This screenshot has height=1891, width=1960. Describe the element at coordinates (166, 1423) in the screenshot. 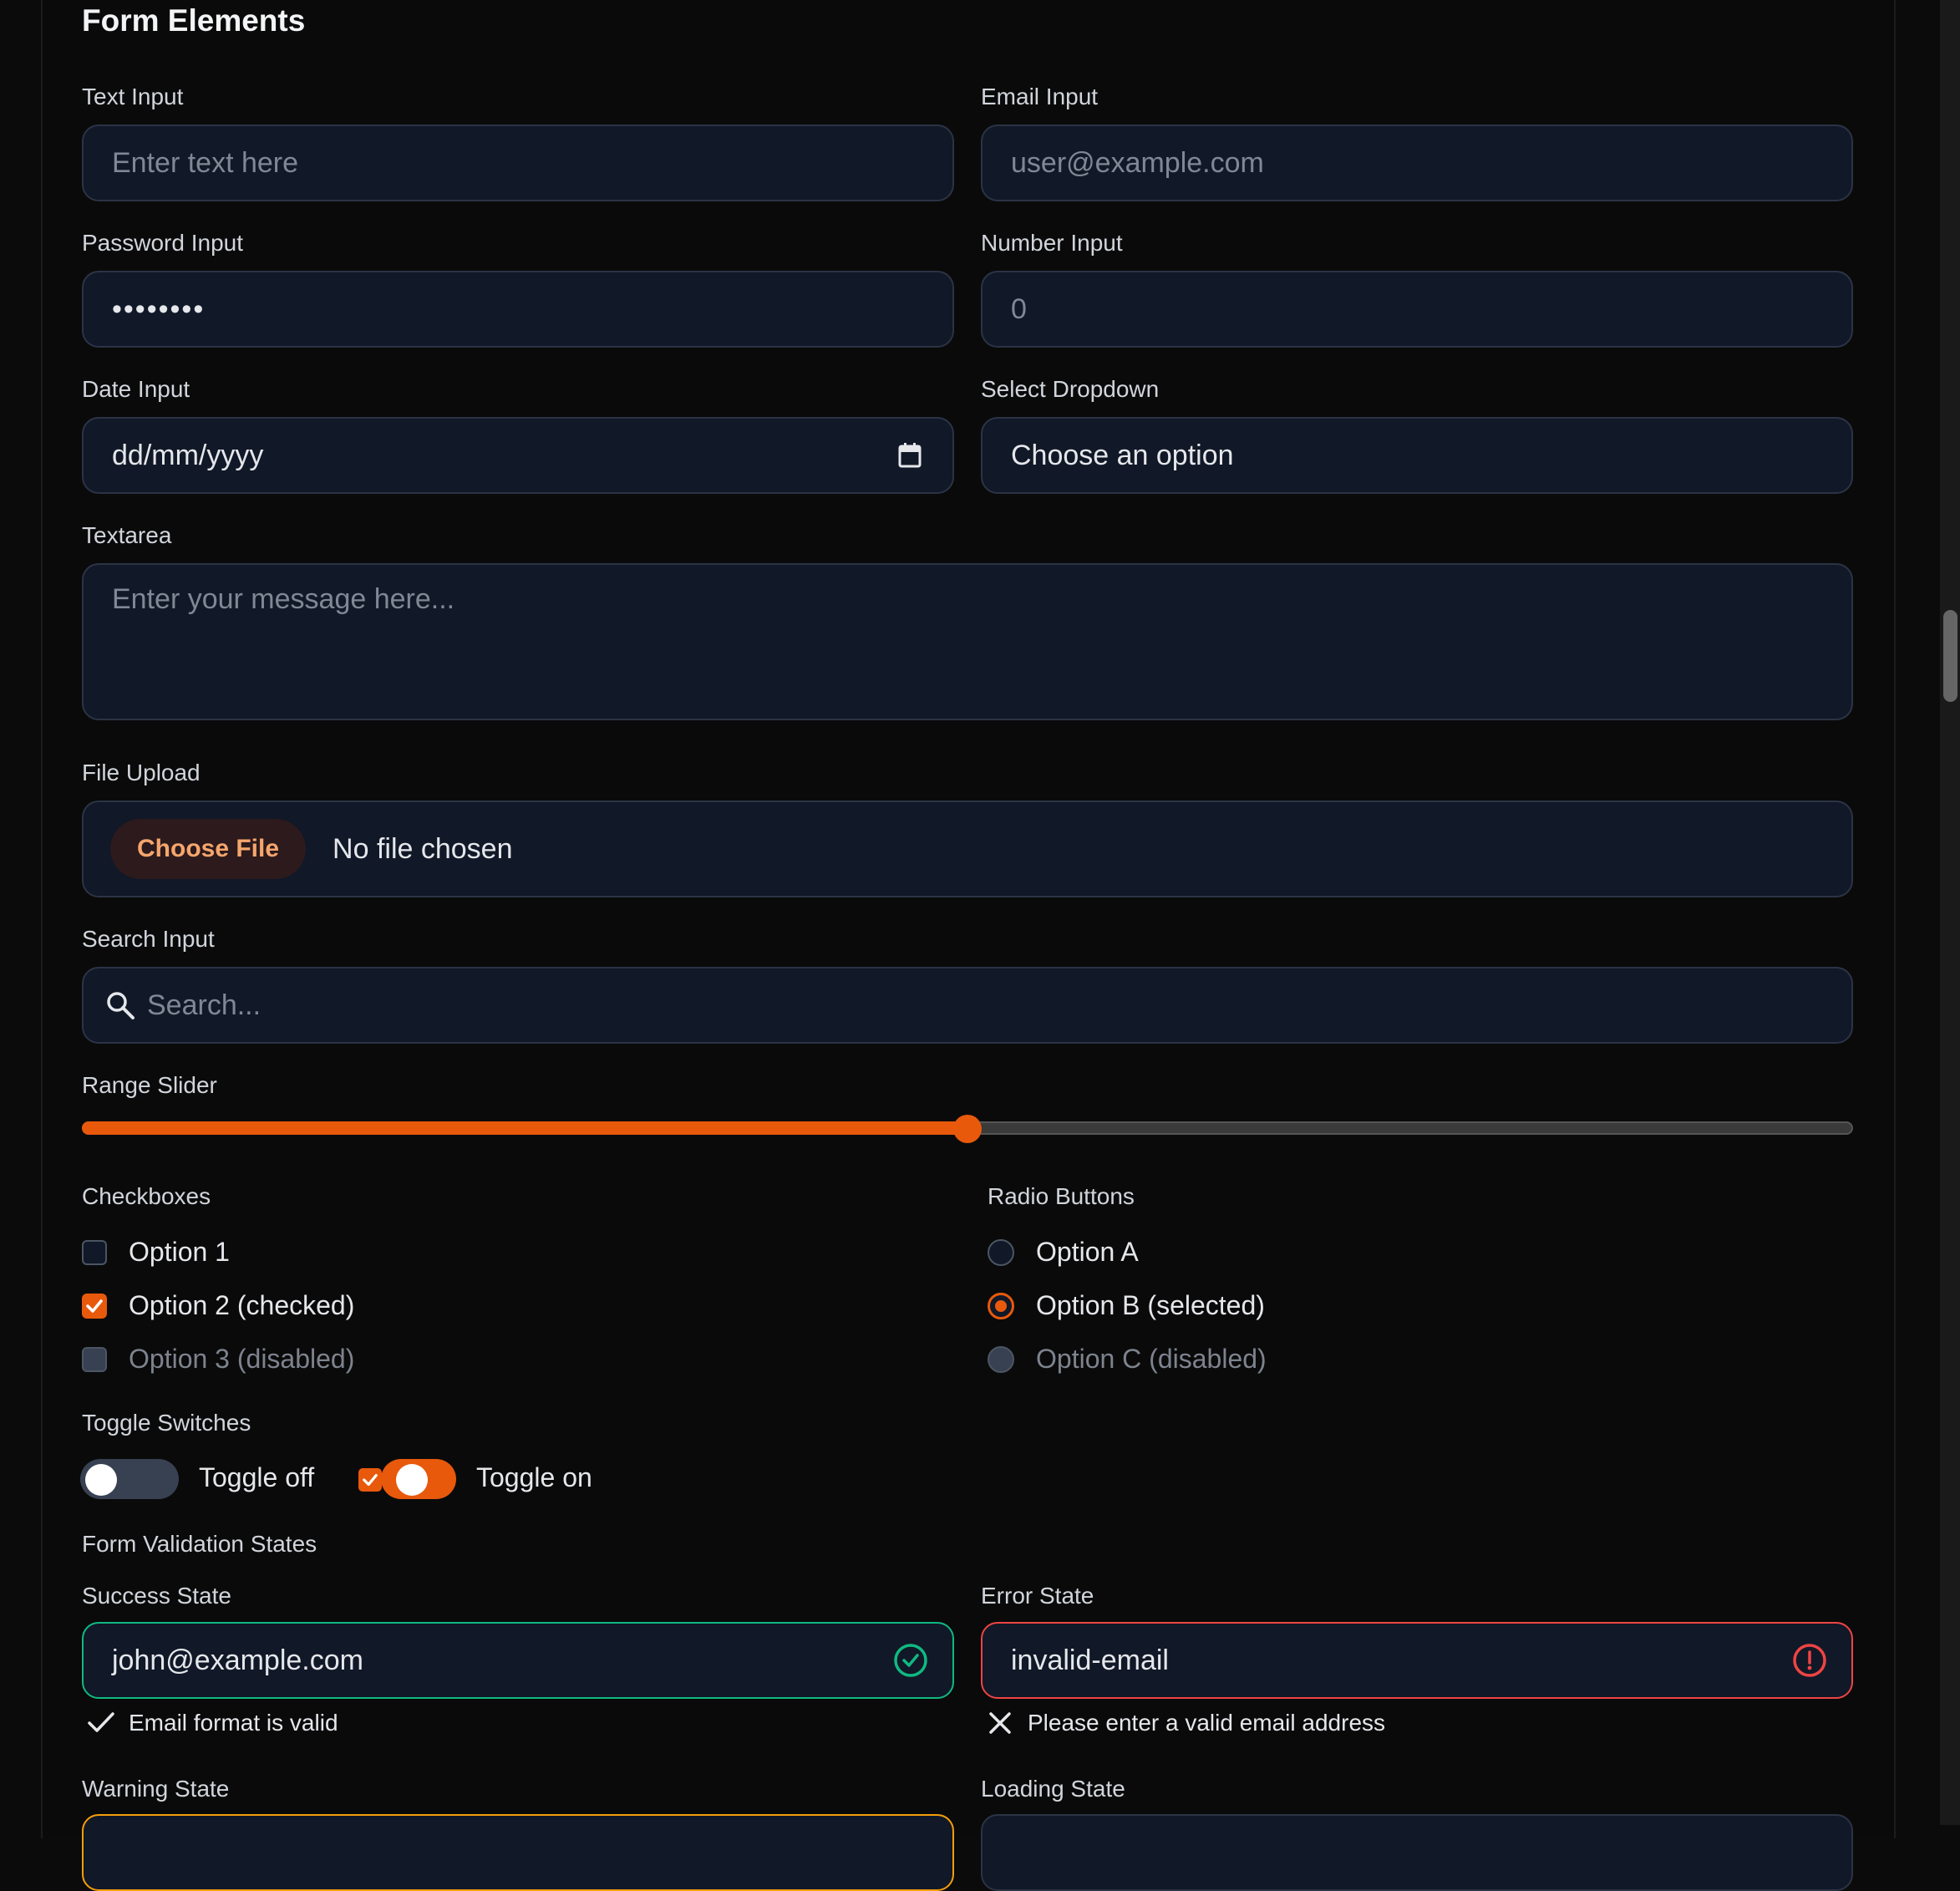

I see `toggle-switches-label: Toggle Switches` at that location.